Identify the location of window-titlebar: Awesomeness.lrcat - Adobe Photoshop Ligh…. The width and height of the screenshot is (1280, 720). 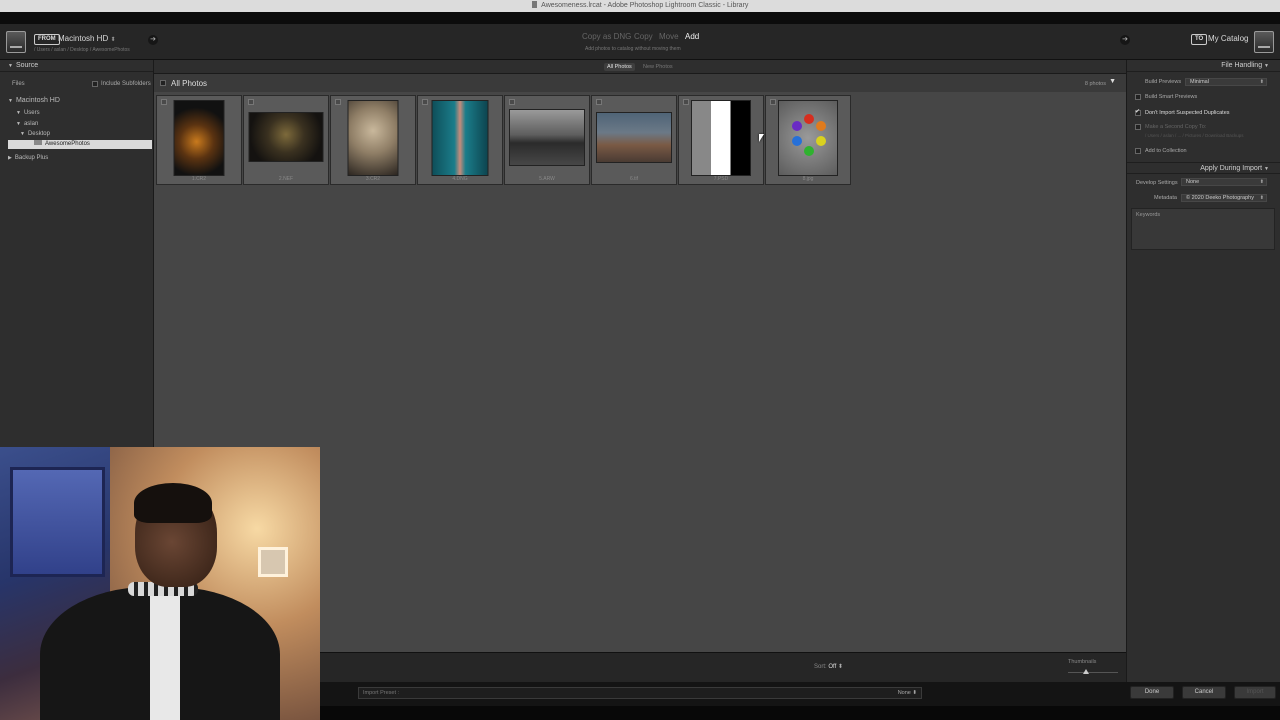
(640, 6).